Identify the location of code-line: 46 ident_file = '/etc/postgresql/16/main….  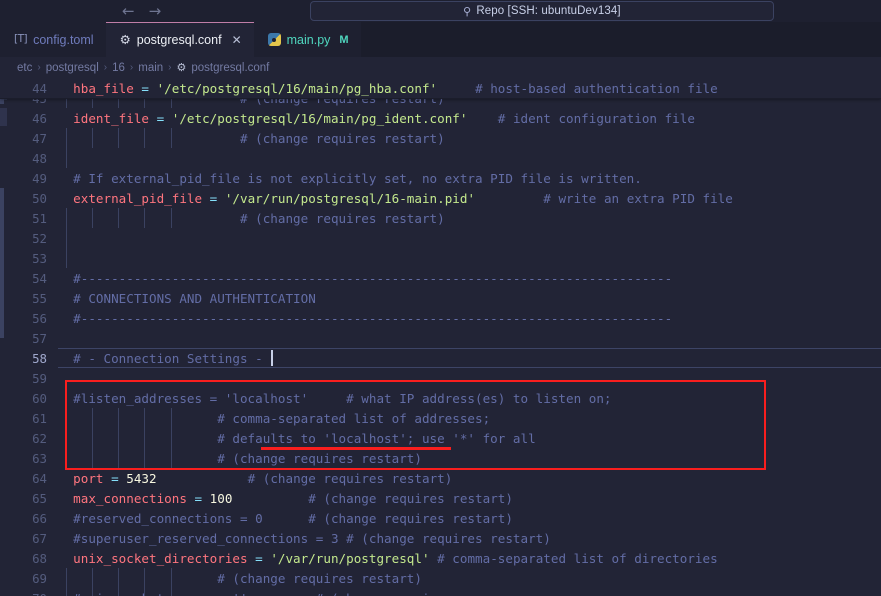
(440, 118).